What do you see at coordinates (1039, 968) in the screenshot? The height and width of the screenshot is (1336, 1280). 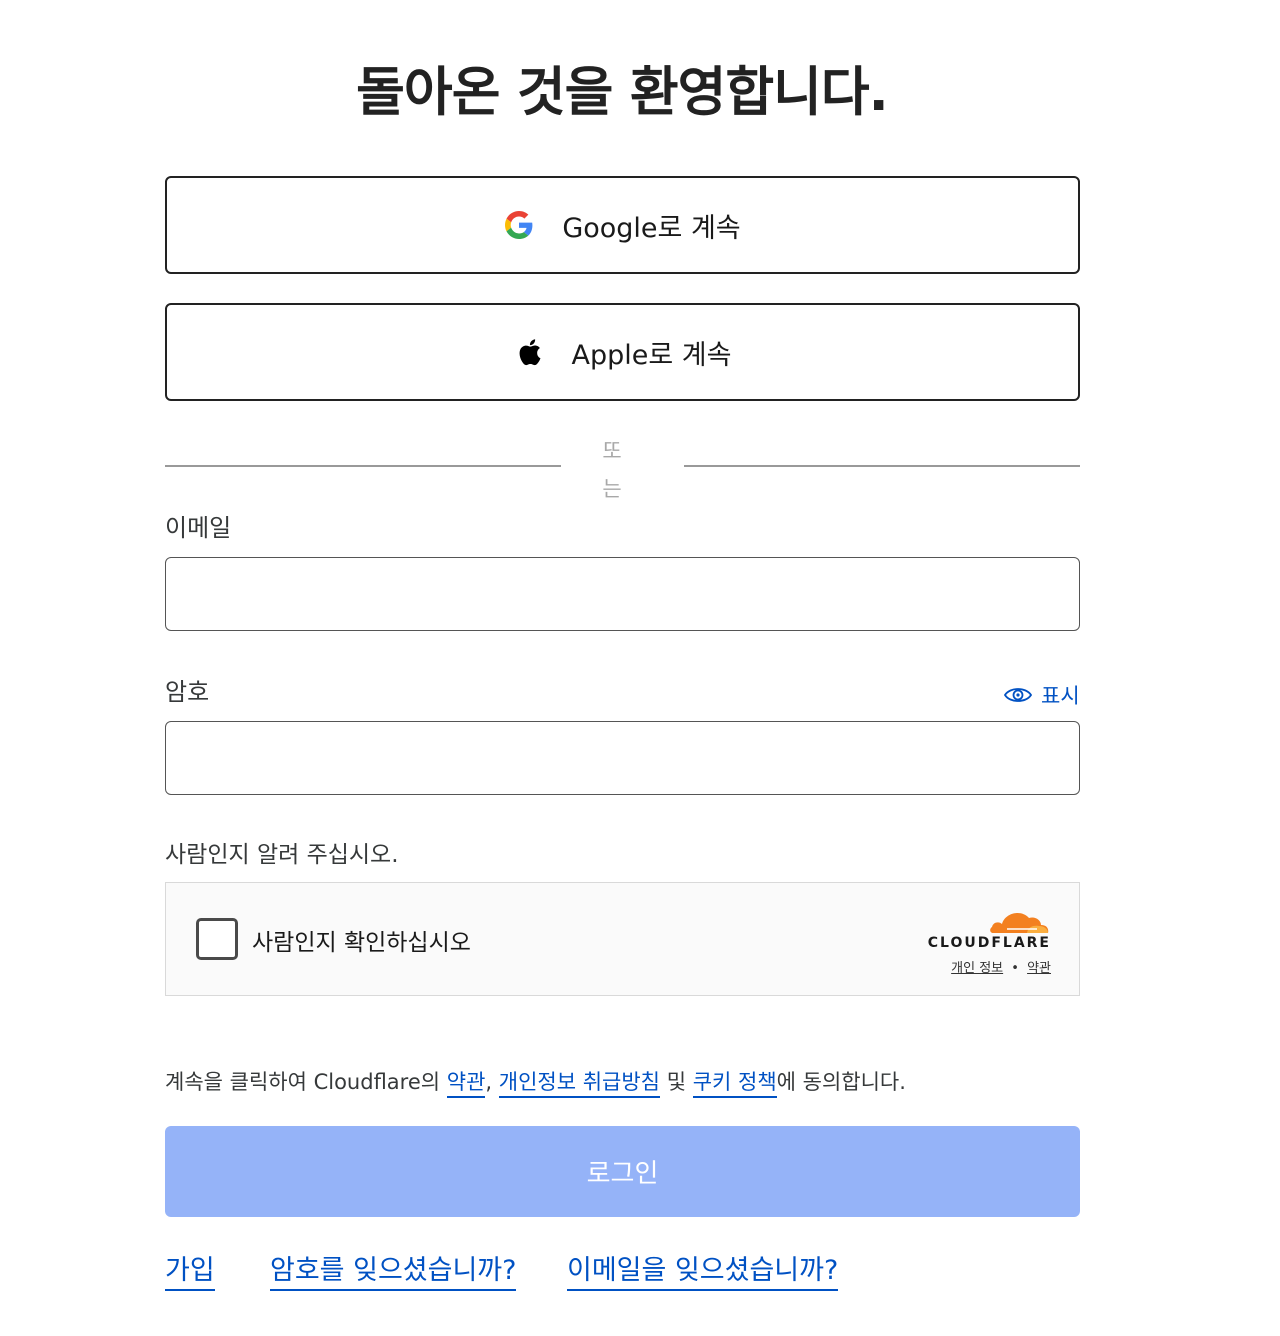 I see `captcha-terms-link: 약관` at bounding box center [1039, 968].